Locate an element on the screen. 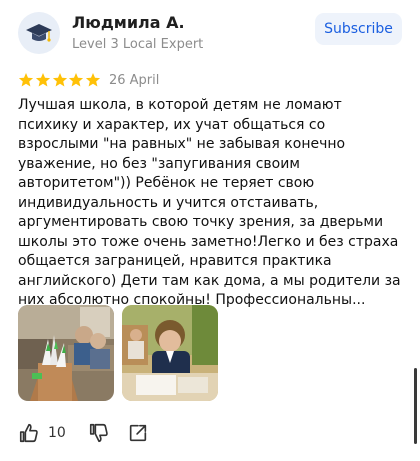 Image resolution: width=420 pixels, height=461 pixels. scrollbar is located at coordinates (415, 406).